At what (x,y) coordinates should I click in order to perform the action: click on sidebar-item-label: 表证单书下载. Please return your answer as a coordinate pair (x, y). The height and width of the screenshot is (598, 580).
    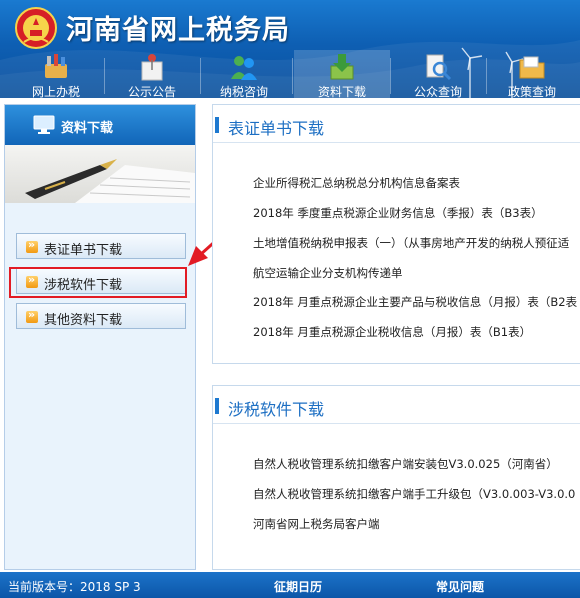
    Looking at the image, I should click on (83, 250).